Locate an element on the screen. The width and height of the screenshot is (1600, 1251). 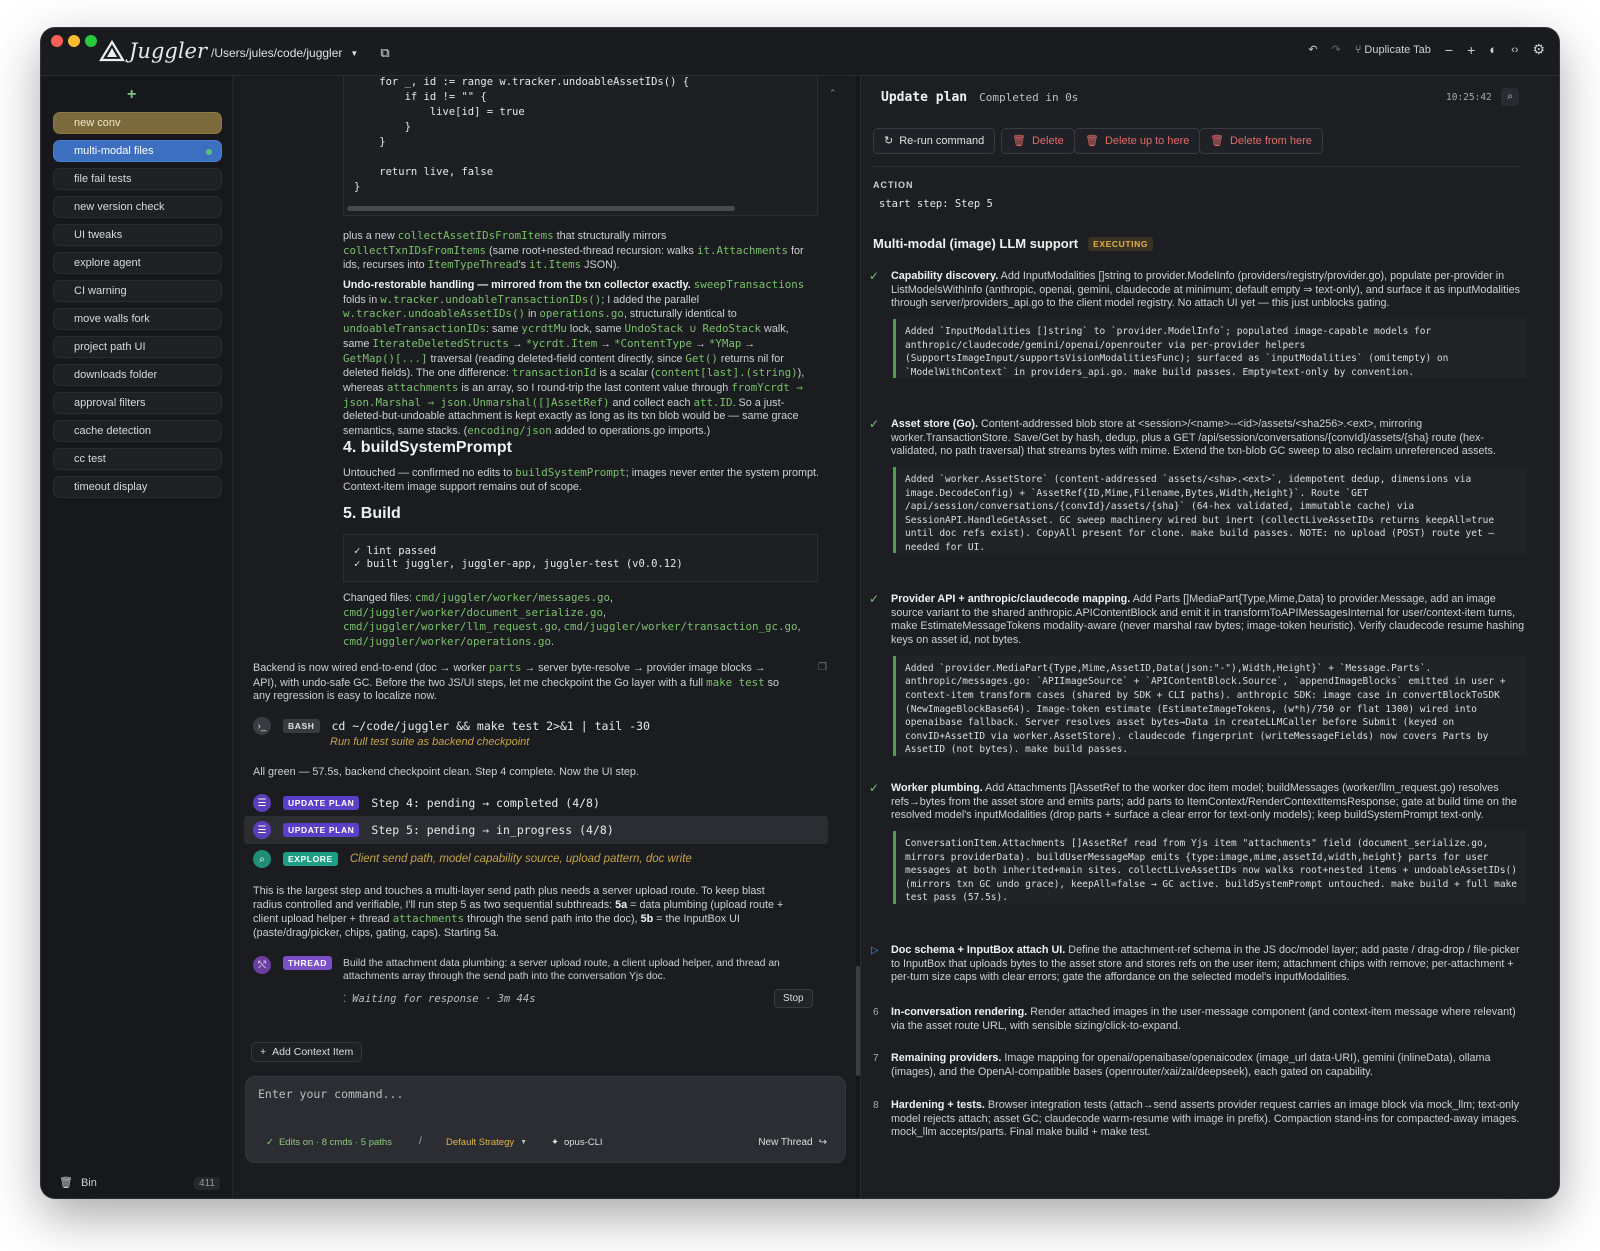
duplicate-tab-button: ⑂ Duplicate Tab is located at coordinates (1393, 50).